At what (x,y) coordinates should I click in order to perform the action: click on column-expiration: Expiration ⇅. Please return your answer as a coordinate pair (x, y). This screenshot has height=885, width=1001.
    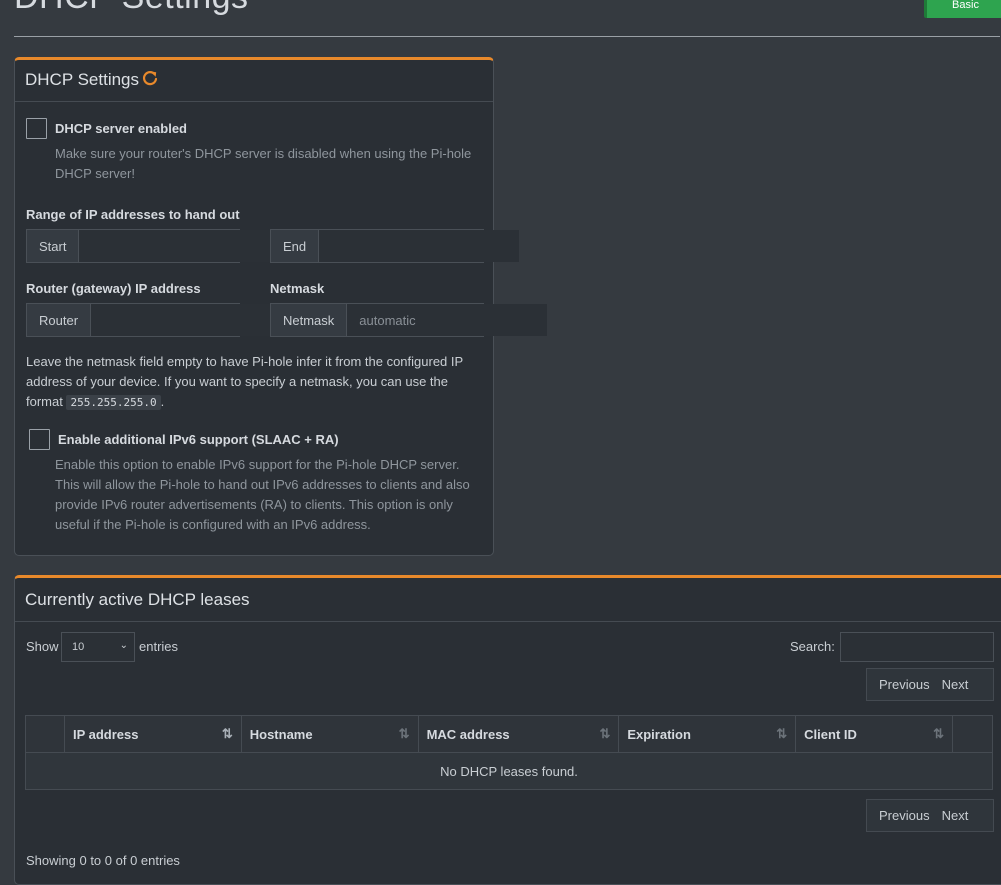
    Looking at the image, I should click on (707, 734).